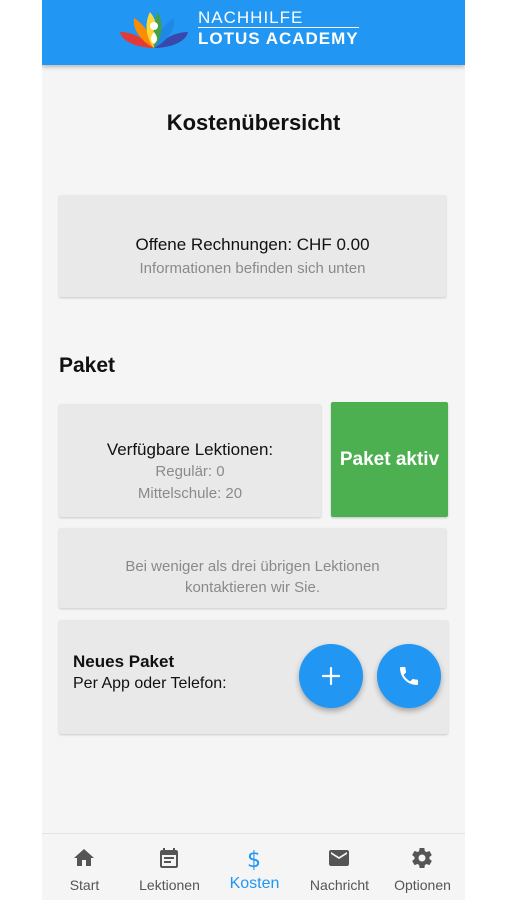 This screenshot has height=900, width=507. I want to click on nav-item-nachricht: Nachricht, so click(339, 867).